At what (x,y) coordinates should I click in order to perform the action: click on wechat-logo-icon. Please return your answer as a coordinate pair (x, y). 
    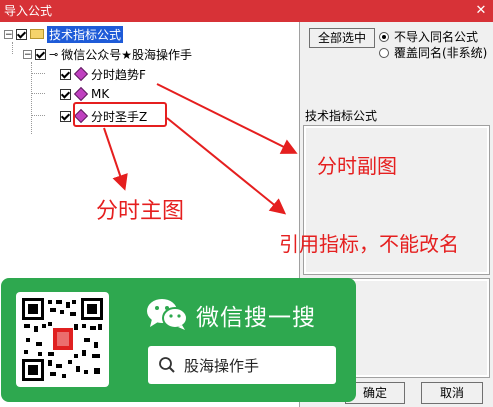
    Looking at the image, I should click on (167, 314).